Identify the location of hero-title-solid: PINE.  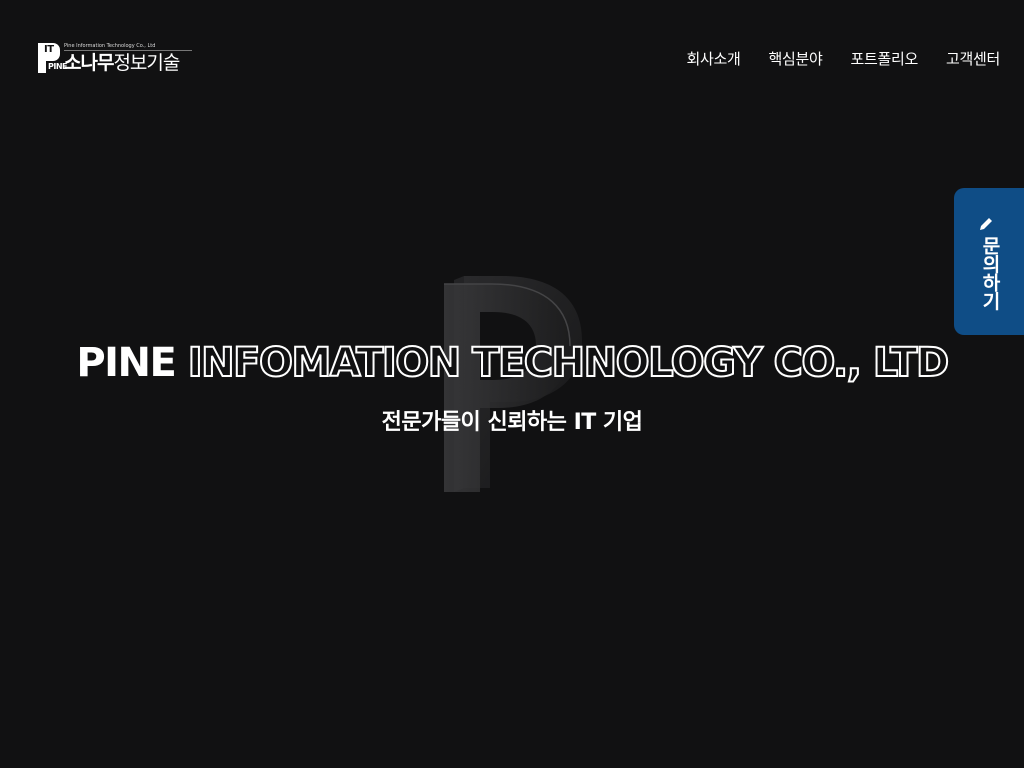
(126, 363).